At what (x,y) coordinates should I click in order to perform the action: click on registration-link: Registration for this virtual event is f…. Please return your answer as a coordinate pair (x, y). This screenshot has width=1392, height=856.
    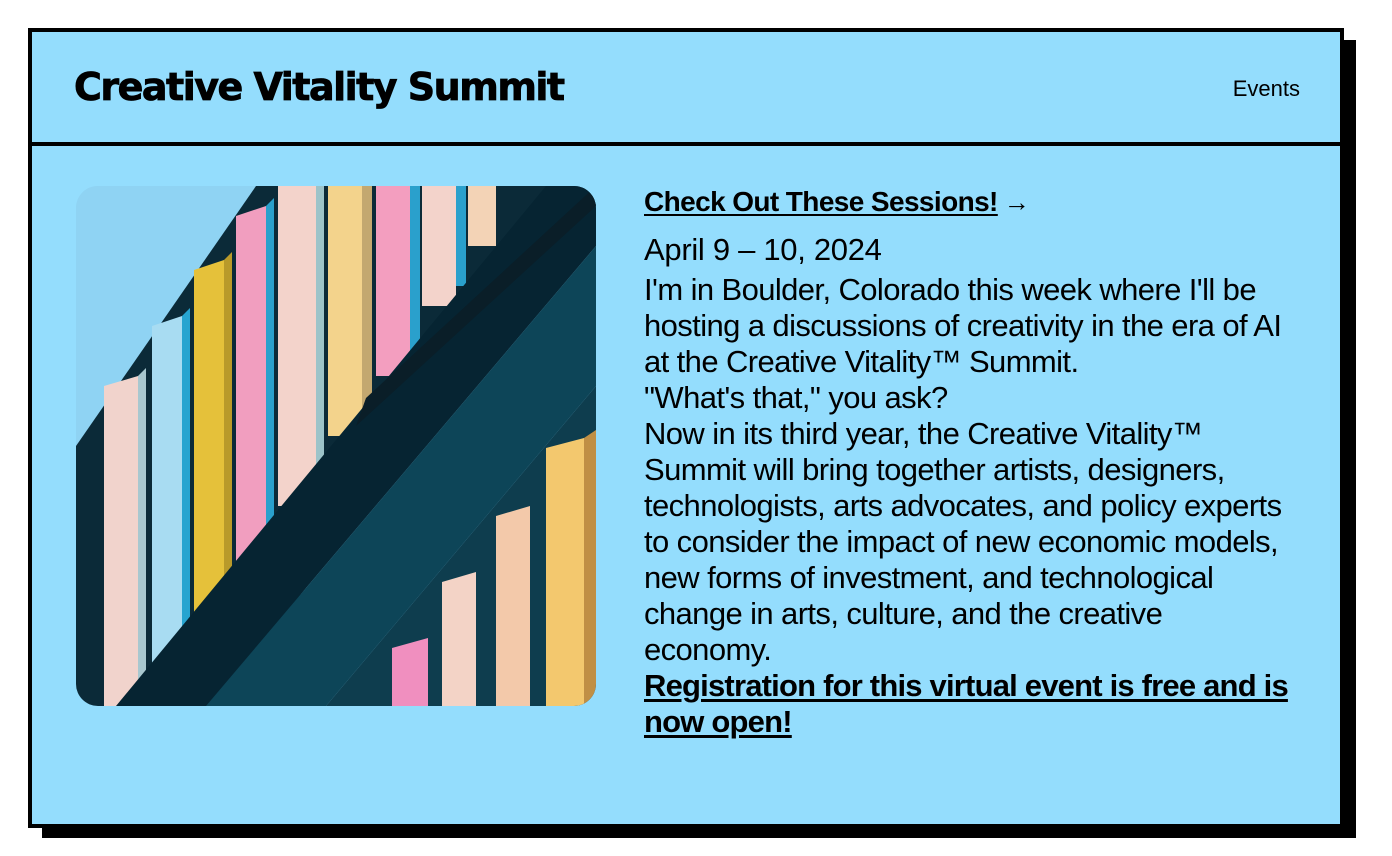
    Looking at the image, I should click on (970, 704).